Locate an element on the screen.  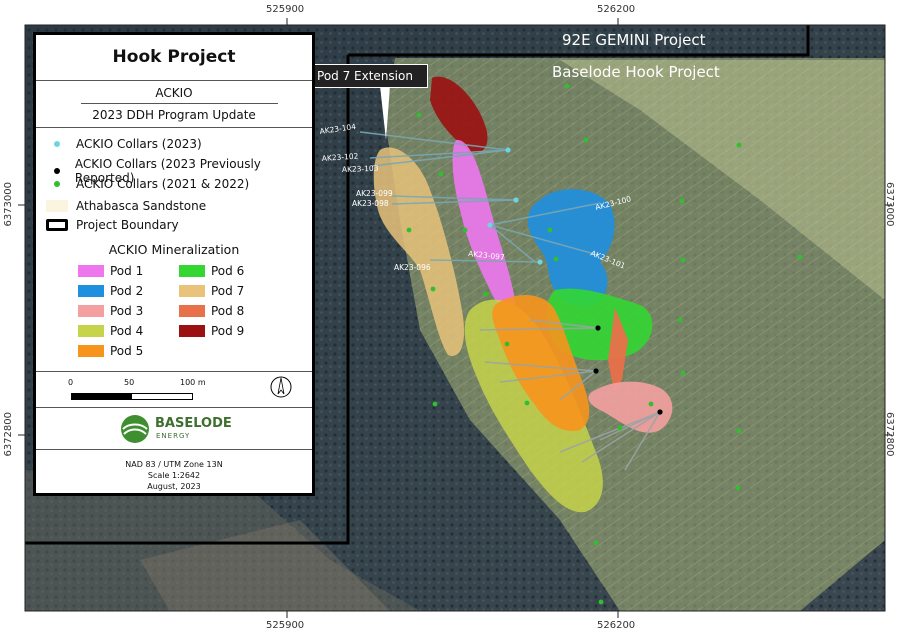
northing-right-1: 6373000 is located at coordinates (889, 204).